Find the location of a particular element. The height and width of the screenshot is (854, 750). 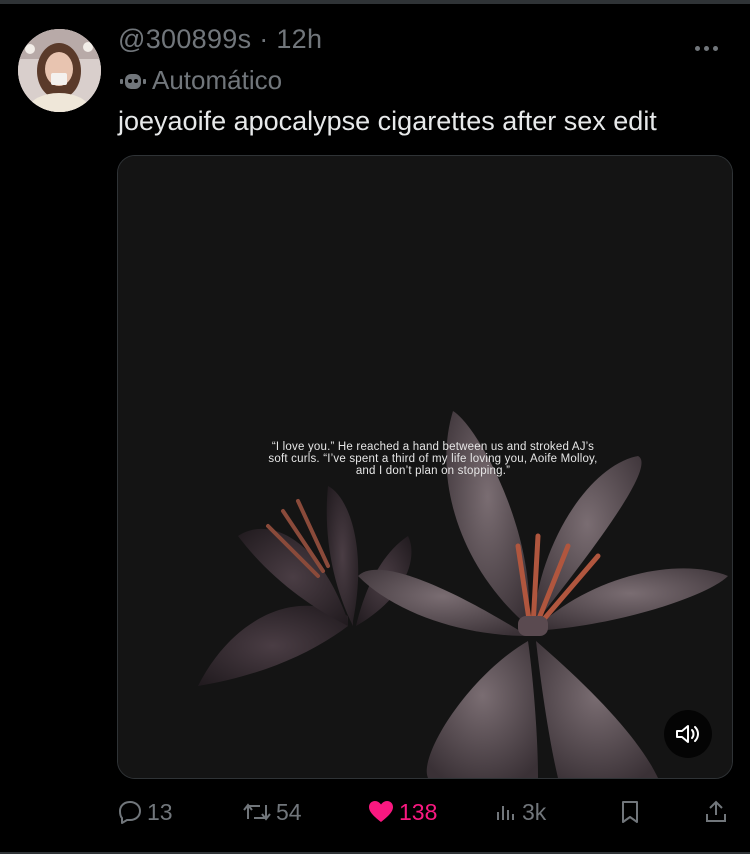

like-button: 138 is located at coordinates (402, 812).